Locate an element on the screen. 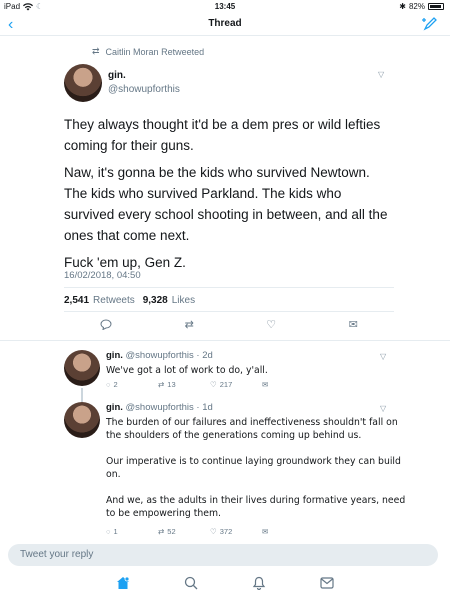  home-icon is located at coordinates (123, 585).